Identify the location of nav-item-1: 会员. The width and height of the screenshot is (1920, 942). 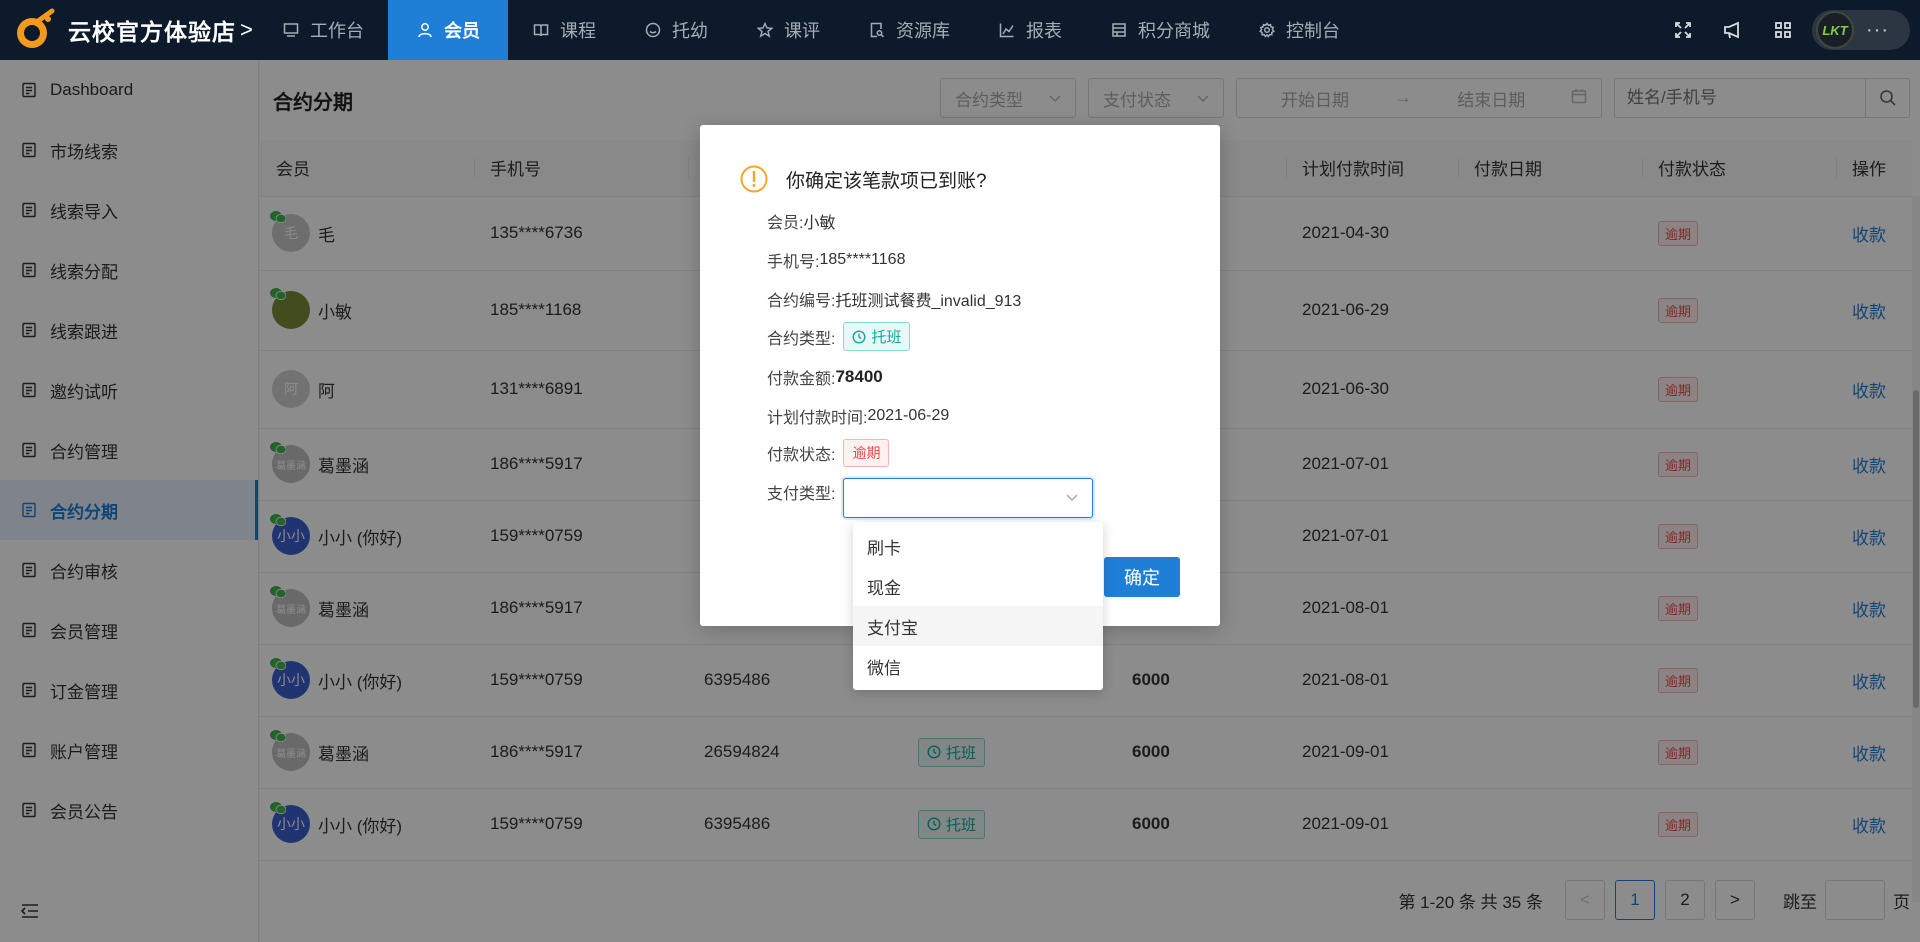
(448, 30).